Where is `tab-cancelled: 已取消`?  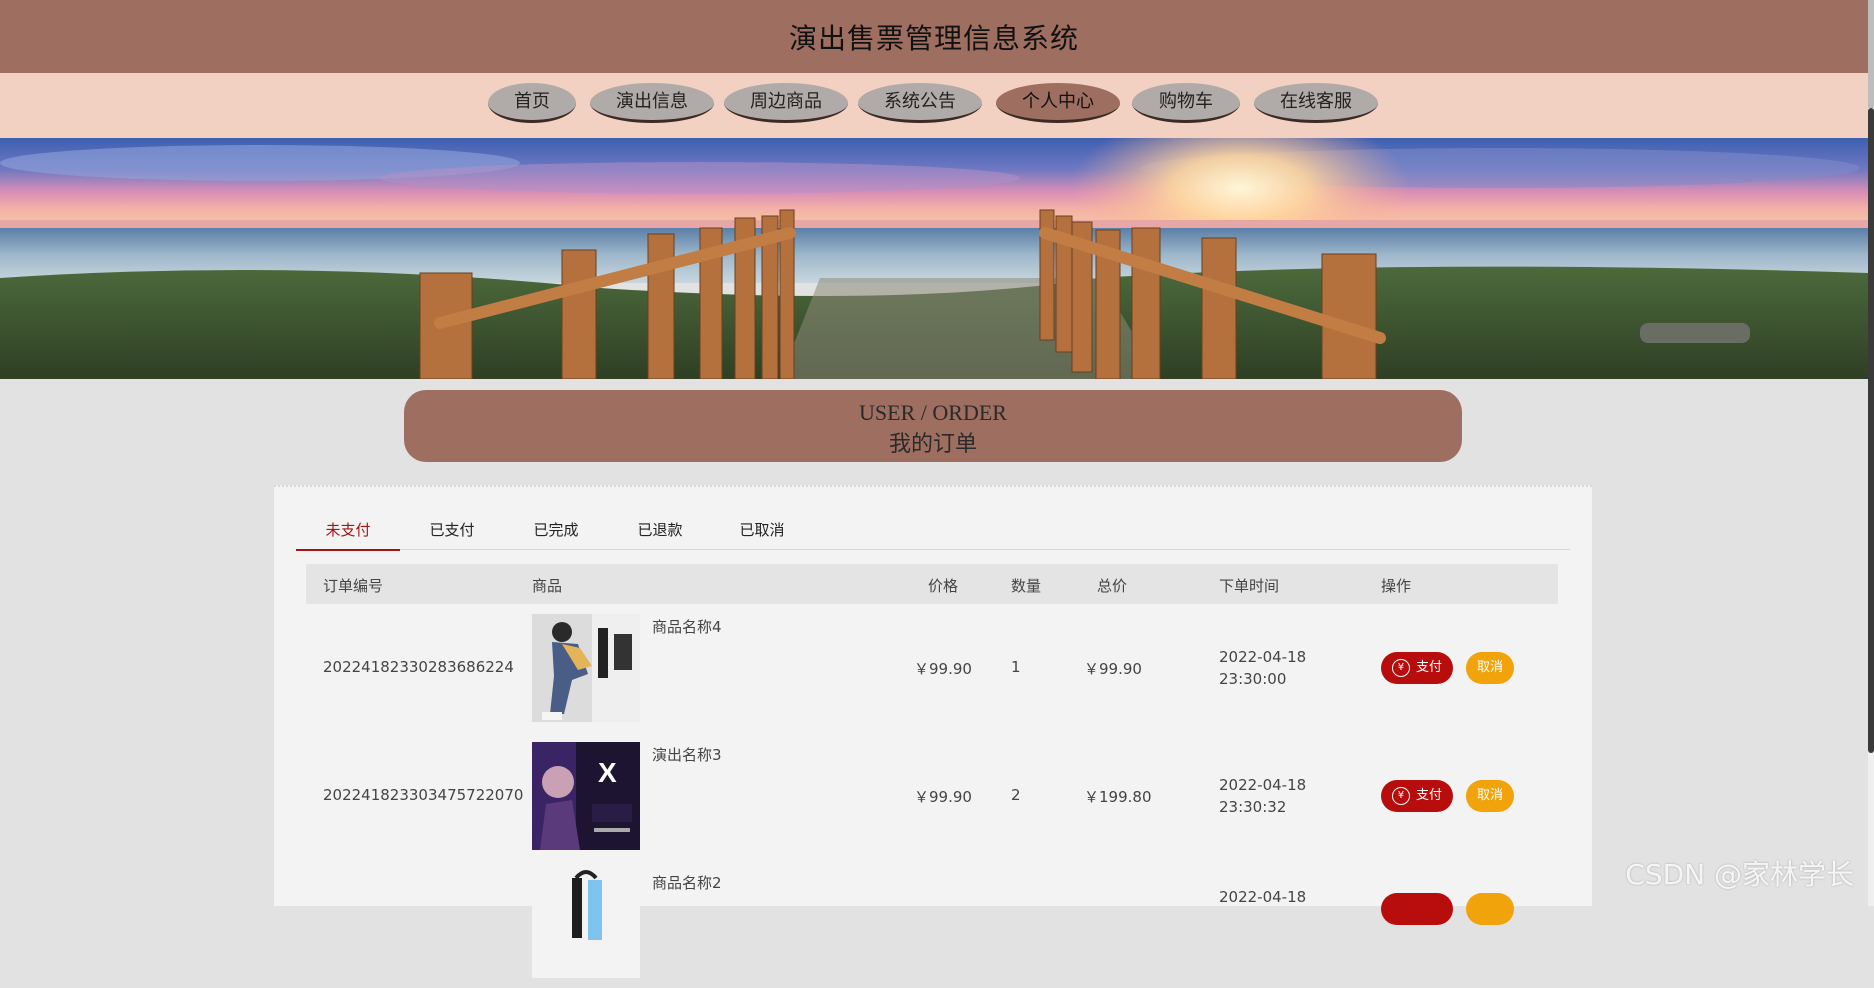 tab-cancelled: 已取消 is located at coordinates (762, 534).